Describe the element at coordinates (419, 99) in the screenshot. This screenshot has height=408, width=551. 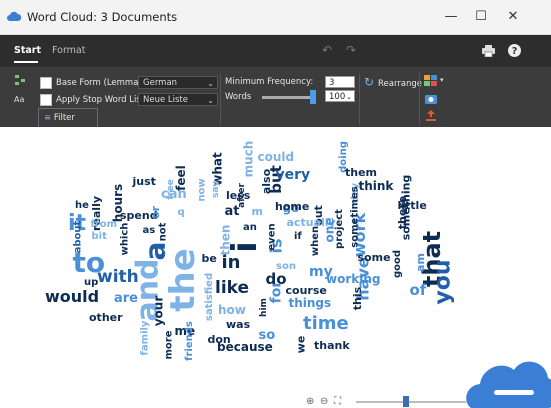
I see `group-divider` at that location.